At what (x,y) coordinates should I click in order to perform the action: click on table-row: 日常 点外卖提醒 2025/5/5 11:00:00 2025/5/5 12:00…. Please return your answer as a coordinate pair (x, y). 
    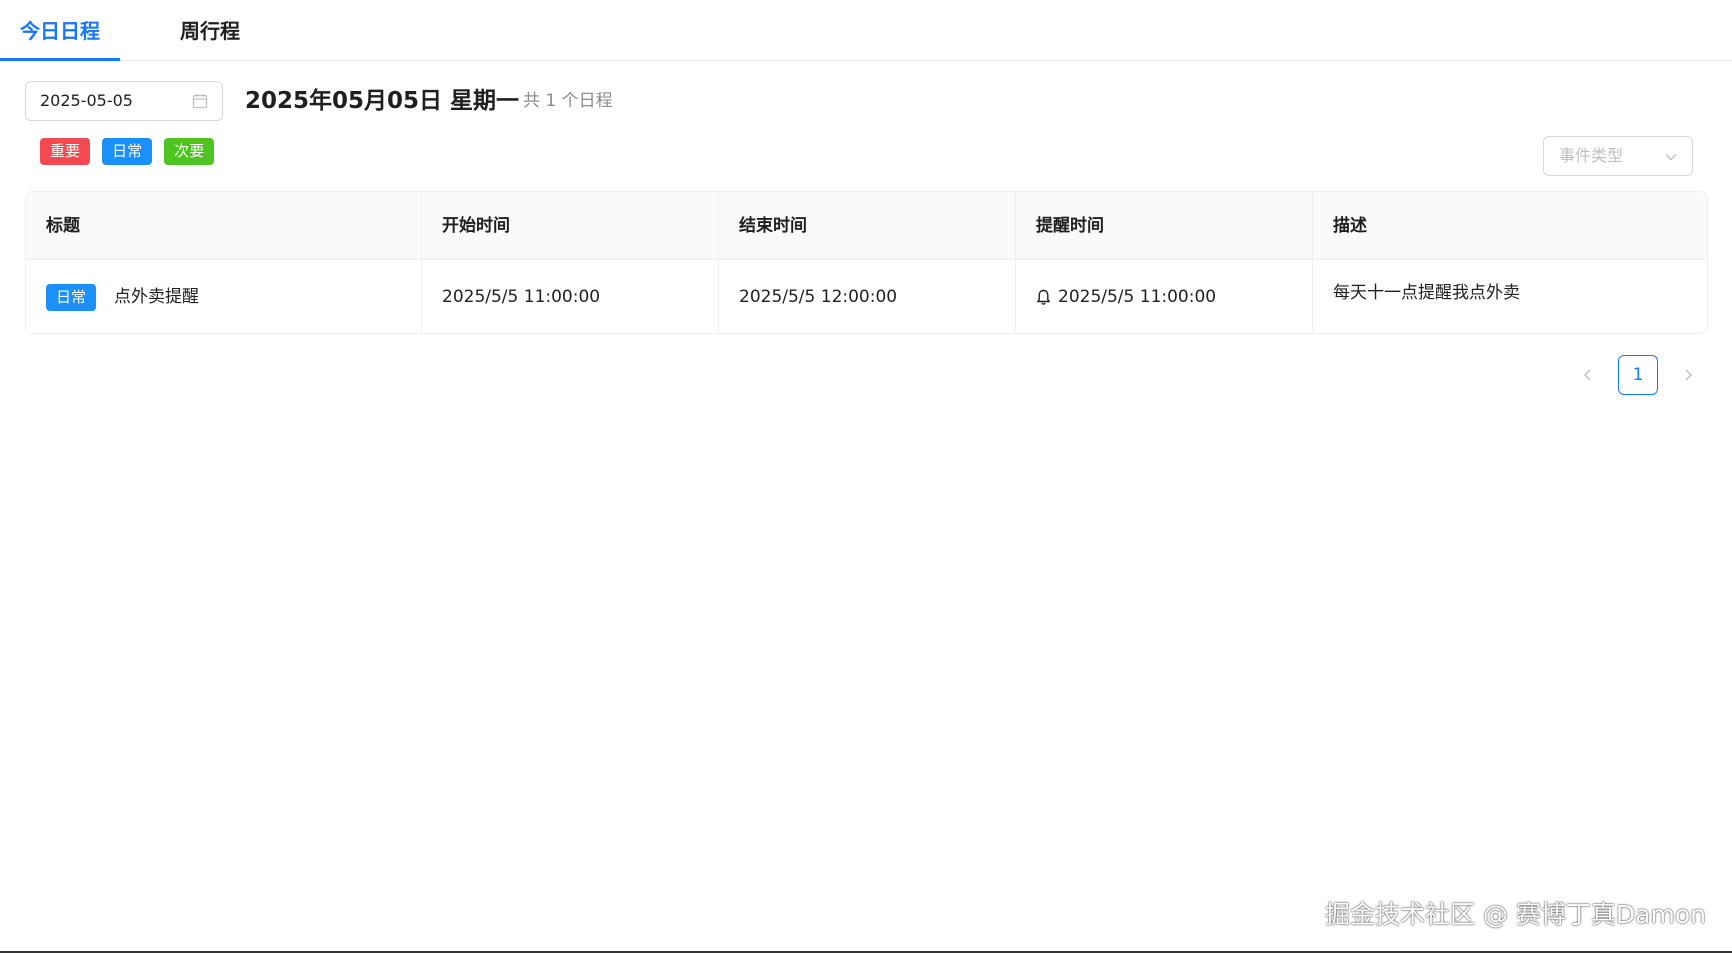
    Looking at the image, I should click on (866, 296).